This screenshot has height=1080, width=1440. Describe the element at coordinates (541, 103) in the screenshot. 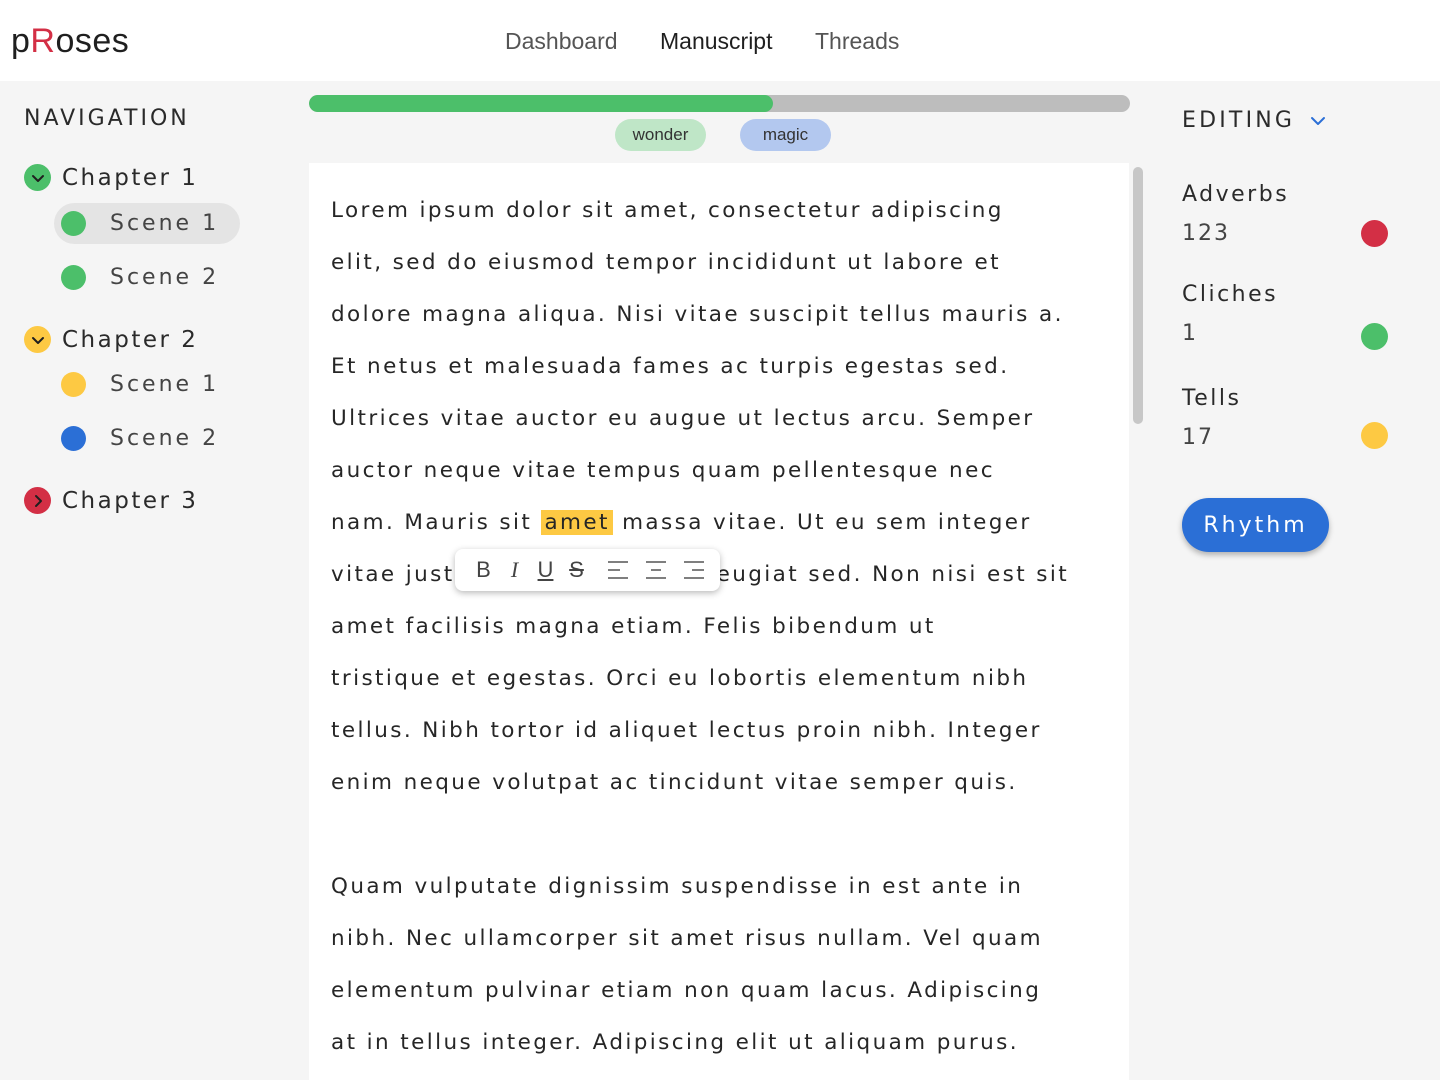

I see `progress-fill` at that location.